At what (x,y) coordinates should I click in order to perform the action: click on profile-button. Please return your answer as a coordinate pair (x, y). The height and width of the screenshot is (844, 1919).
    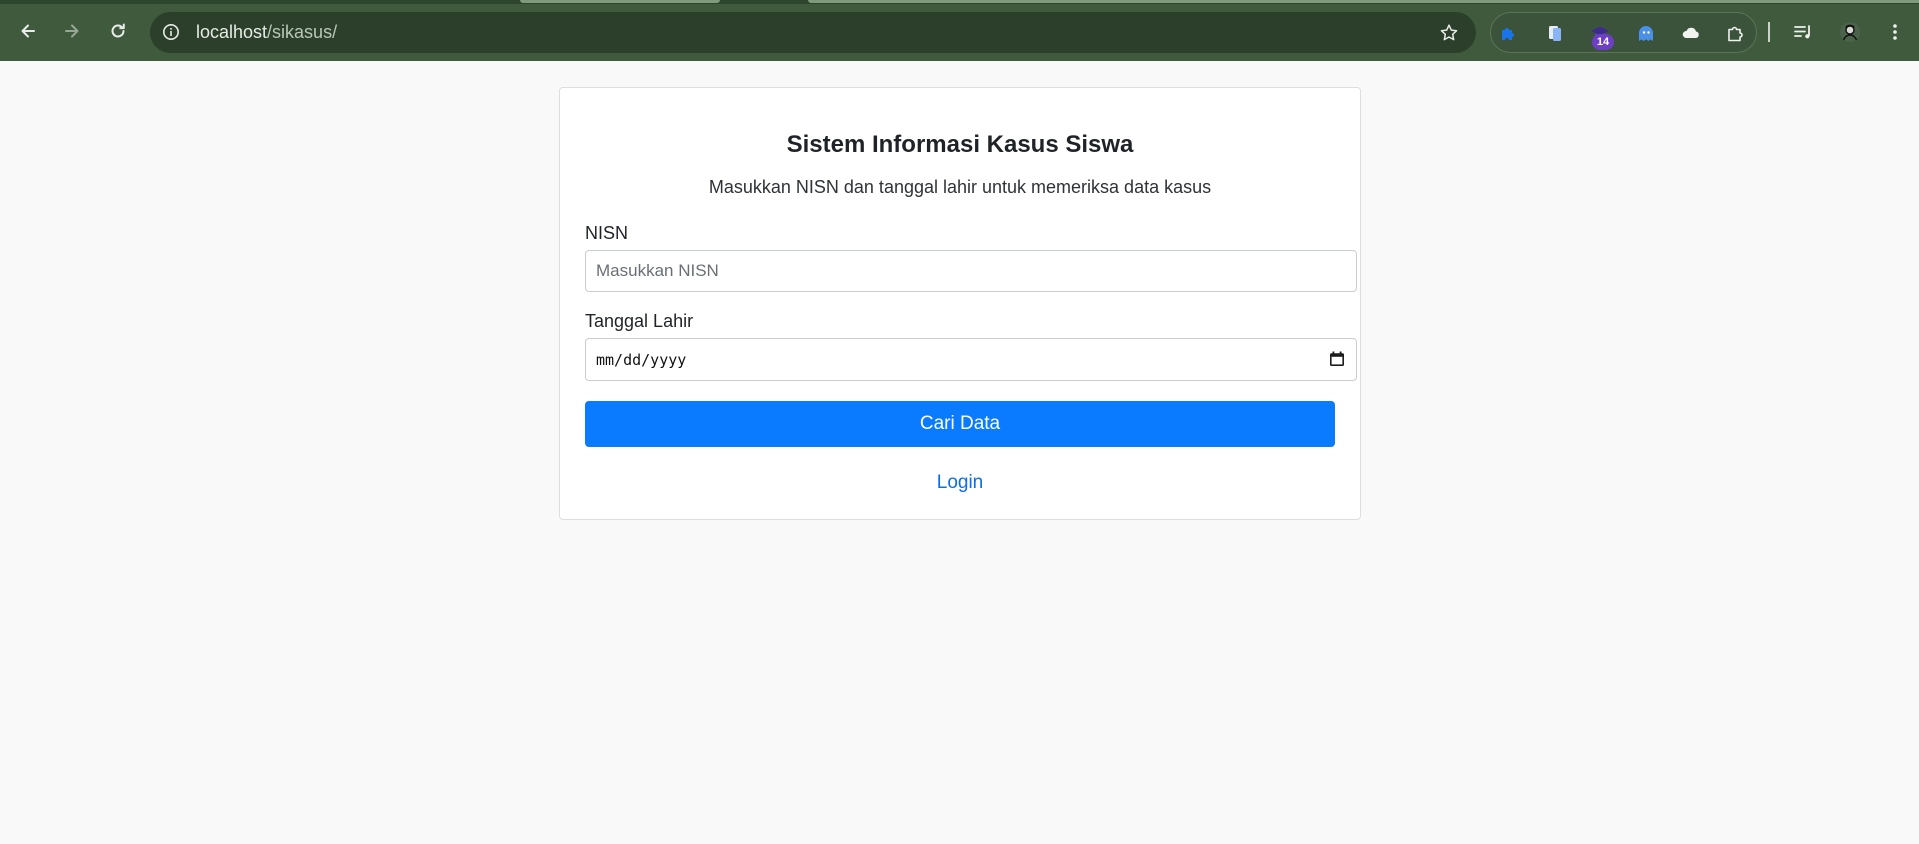
    Looking at the image, I should click on (1850, 32).